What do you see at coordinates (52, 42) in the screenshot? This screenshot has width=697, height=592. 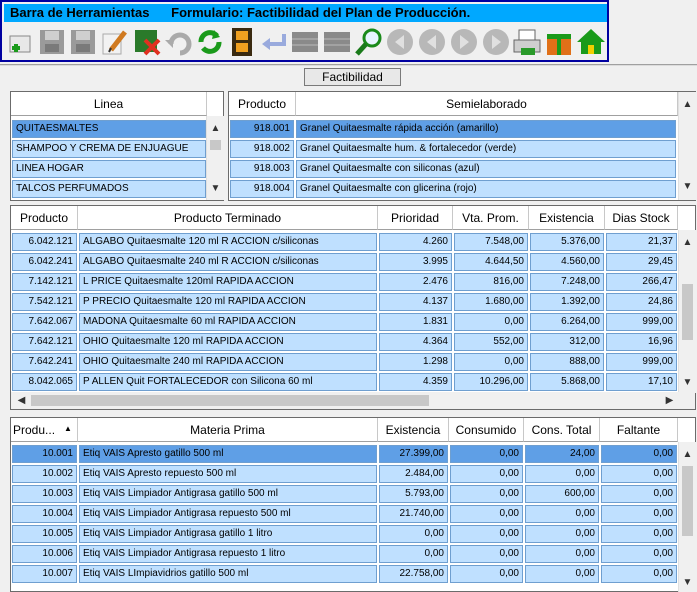 I see `save-icon` at bounding box center [52, 42].